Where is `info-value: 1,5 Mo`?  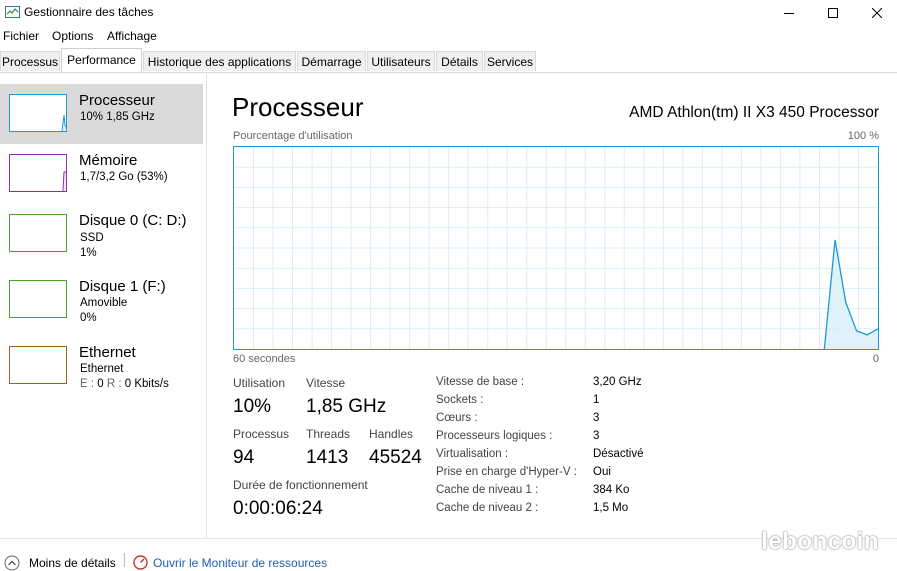
info-value: 1,5 Mo is located at coordinates (611, 508).